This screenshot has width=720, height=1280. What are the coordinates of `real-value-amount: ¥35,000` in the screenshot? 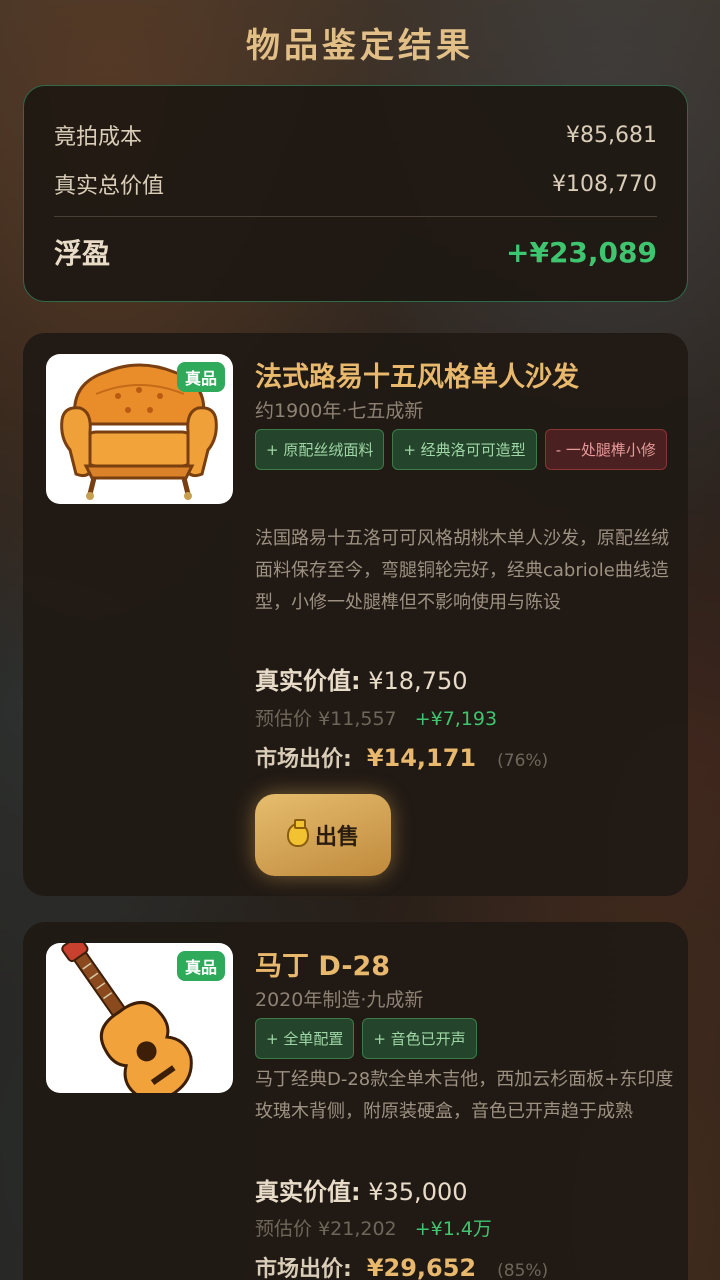 It's located at (418, 1192).